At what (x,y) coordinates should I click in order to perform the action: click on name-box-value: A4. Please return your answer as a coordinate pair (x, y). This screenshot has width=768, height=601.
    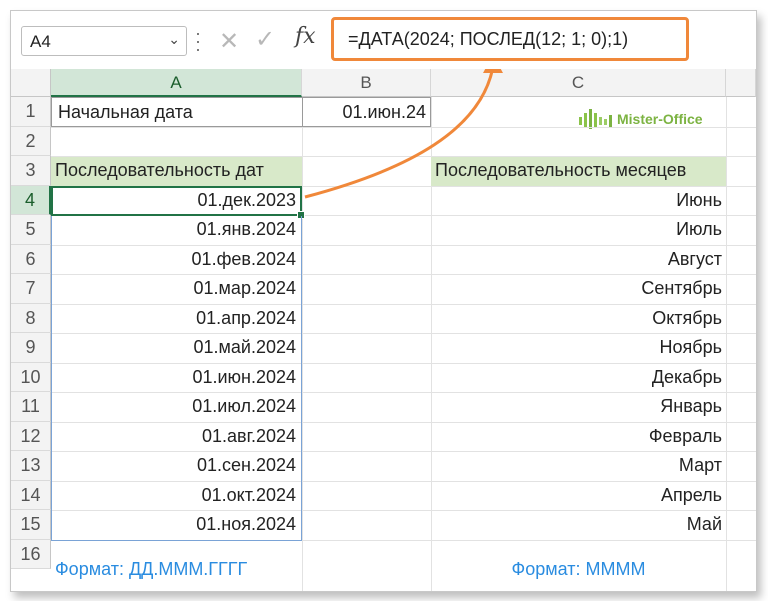
    Looking at the image, I should click on (40, 41).